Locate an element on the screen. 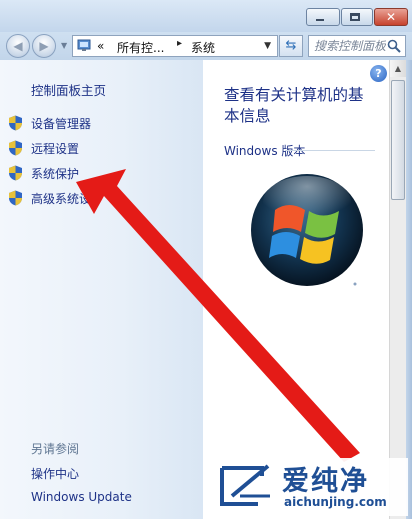  search-icon is located at coordinates (394, 46).